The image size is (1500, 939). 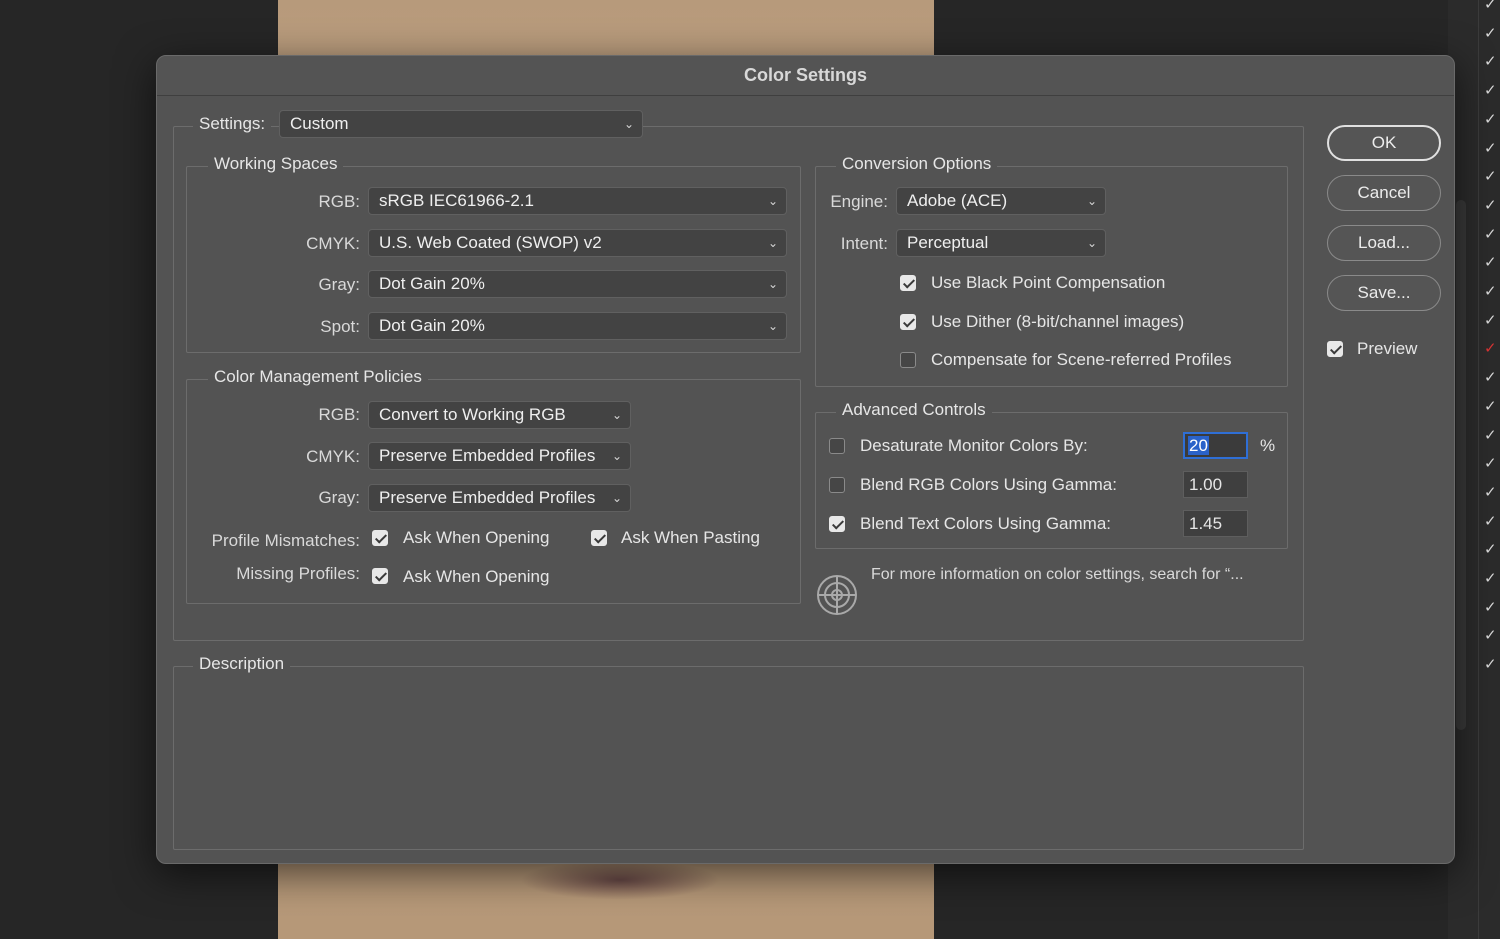 I want to click on working-spaces-title: Working Spaces, so click(x=276, y=164).